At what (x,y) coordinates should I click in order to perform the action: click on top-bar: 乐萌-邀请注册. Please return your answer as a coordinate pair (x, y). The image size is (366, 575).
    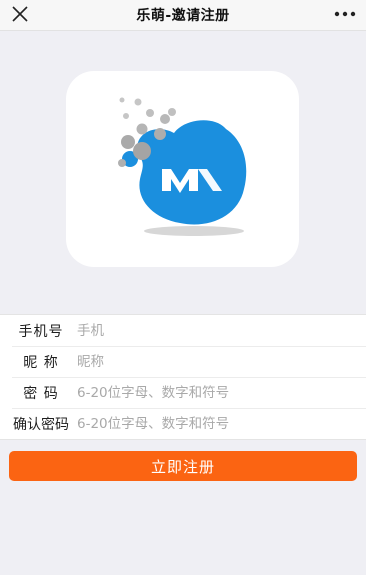
    Looking at the image, I should click on (183, 15).